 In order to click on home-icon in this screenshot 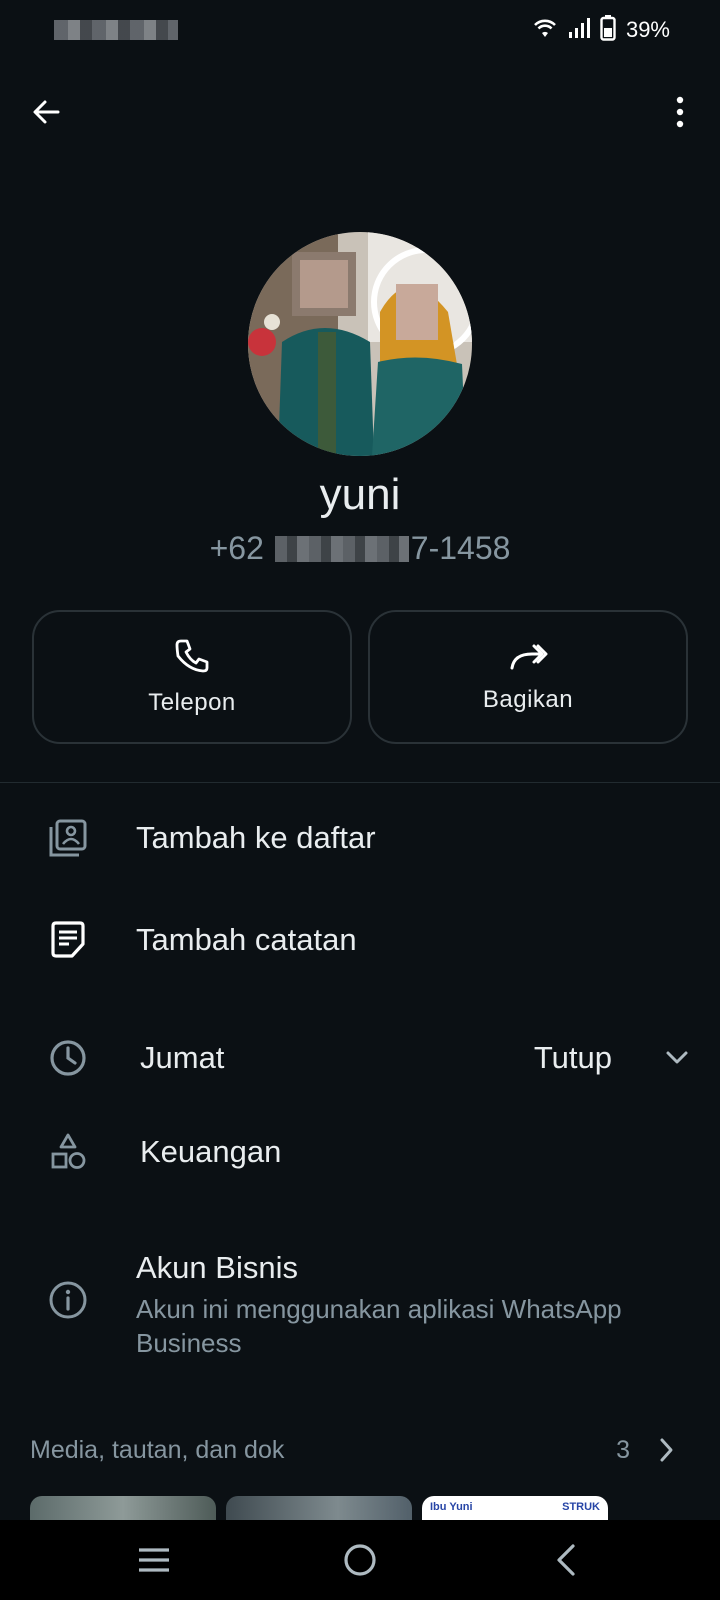, I will do `click(360, 1560)`.